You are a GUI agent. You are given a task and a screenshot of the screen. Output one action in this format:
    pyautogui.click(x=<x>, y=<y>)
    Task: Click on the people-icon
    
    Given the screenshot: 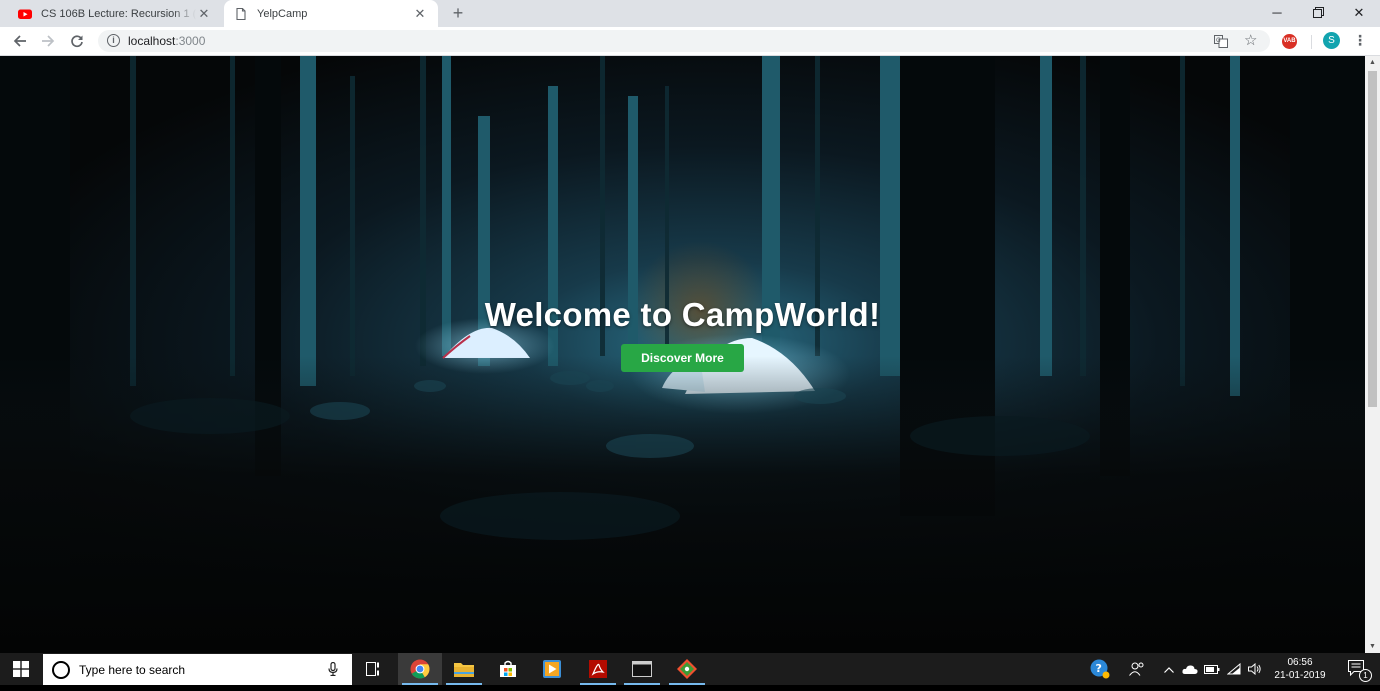 What is the action you would take?
    pyautogui.click(x=1136, y=669)
    